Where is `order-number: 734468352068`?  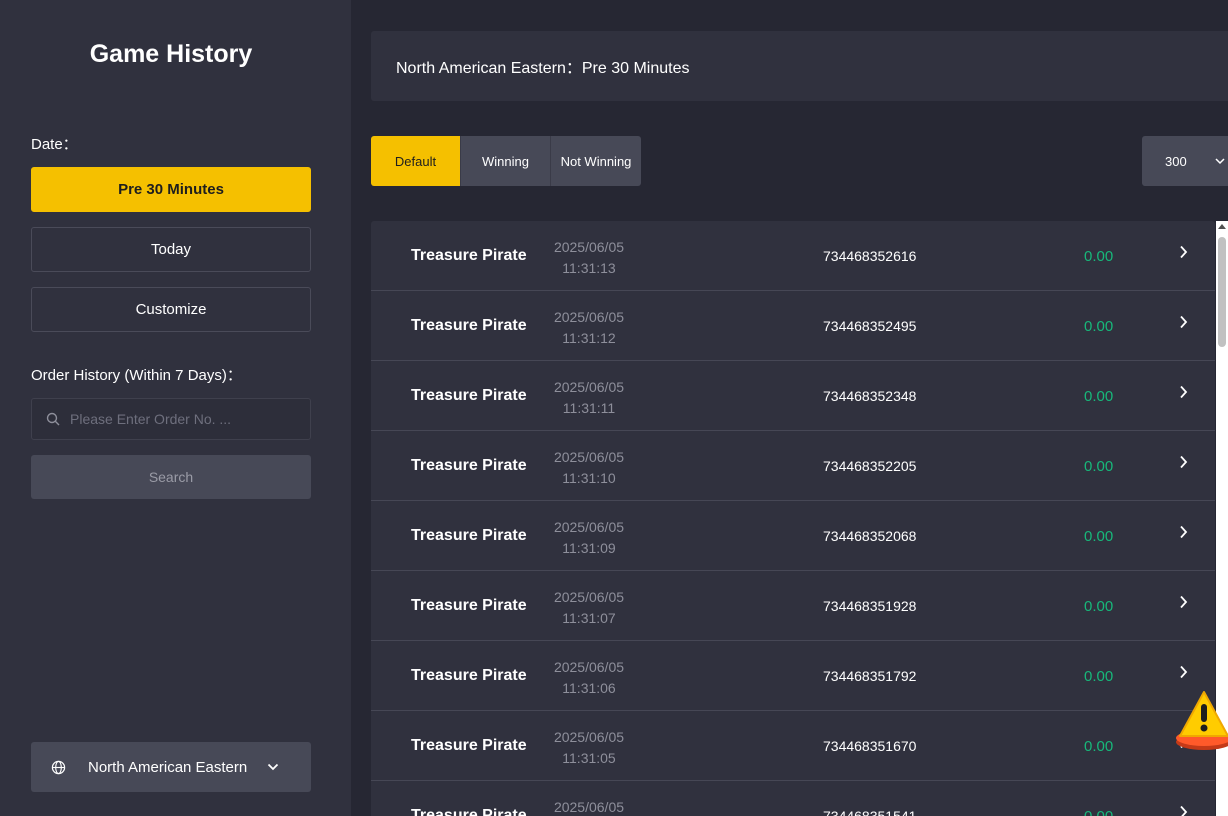
order-number: 734468352068 is located at coordinates (870, 536).